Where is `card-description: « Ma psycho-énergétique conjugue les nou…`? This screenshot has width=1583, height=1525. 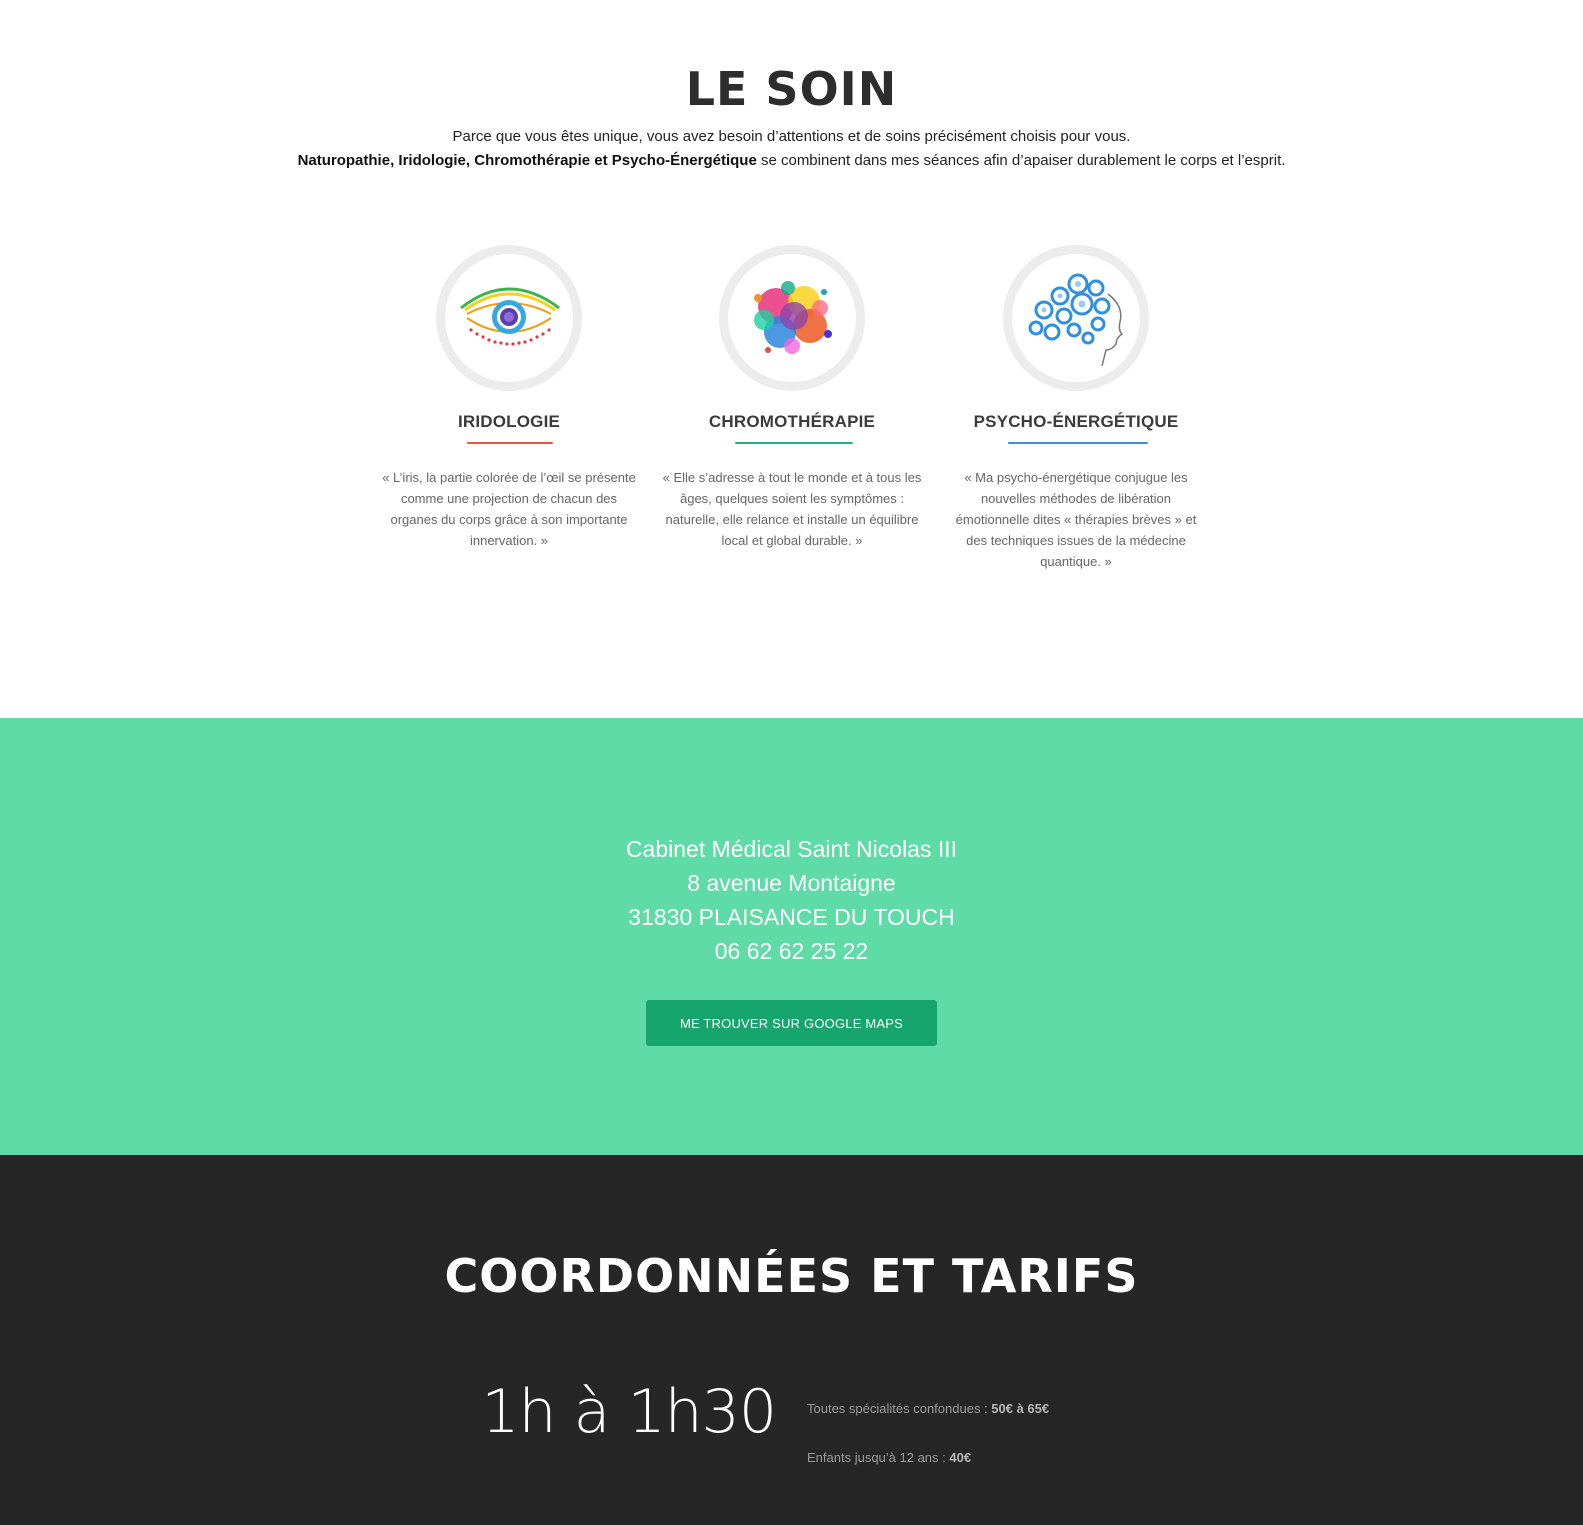
card-description: « Ma psycho-énergétique conjugue les nou… is located at coordinates (1076, 519).